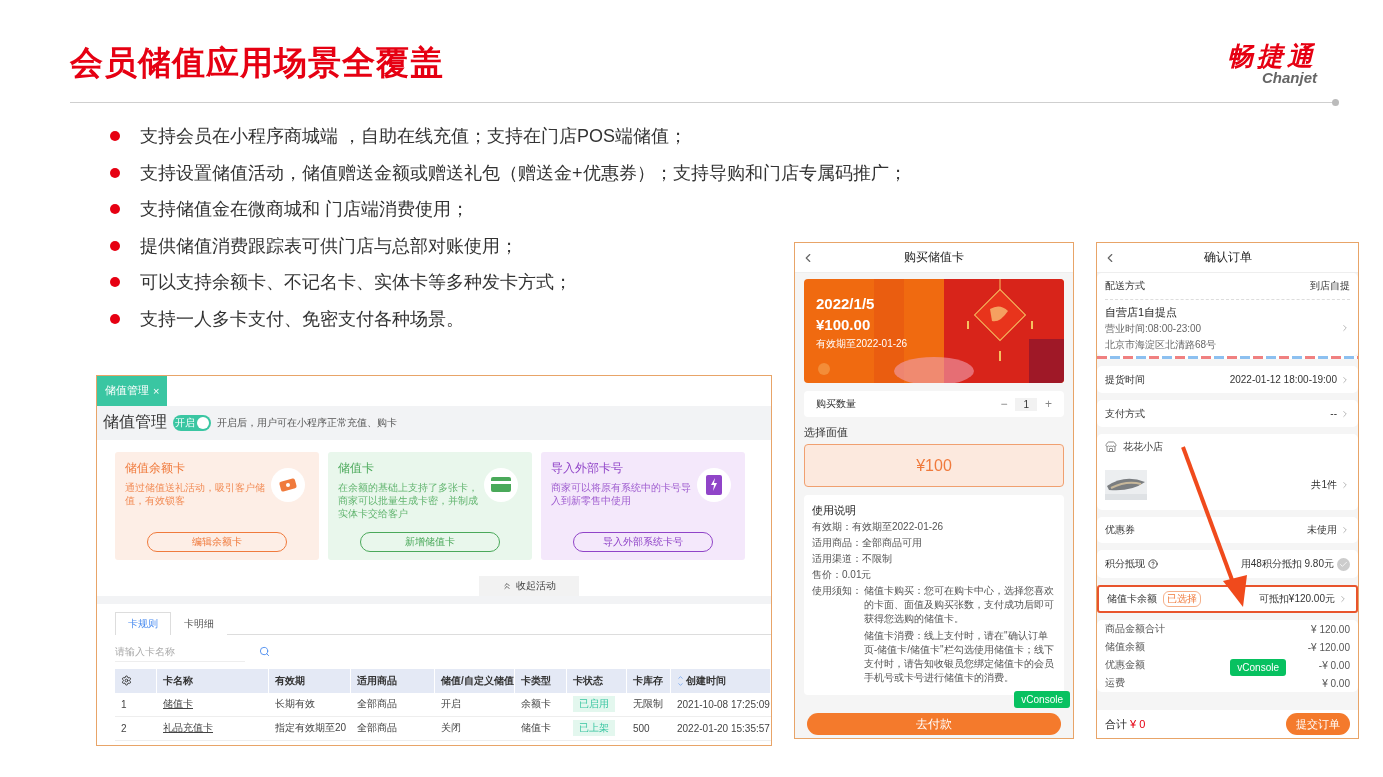  Describe the element at coordinates (356, 468) in the screenshot. I see `card-title: 储值卡` at that location.